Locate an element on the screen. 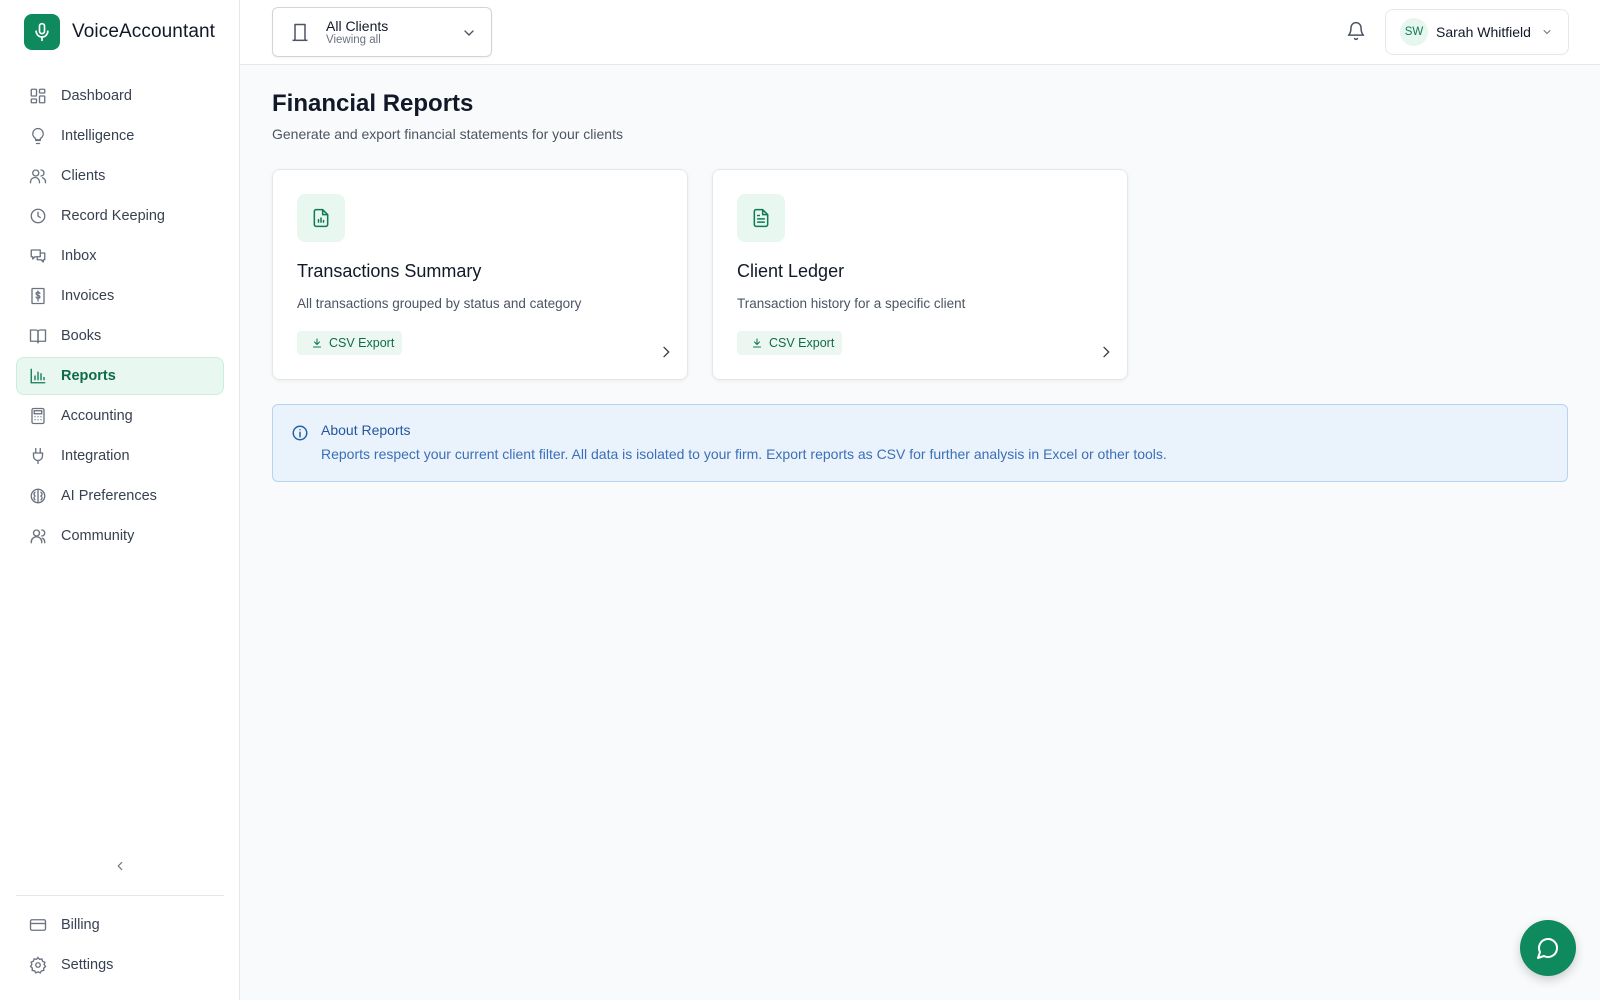 This screenshot has width=1600, height=1000. sidebar-item-label: Dashboard is located at coordinates (96, 96).